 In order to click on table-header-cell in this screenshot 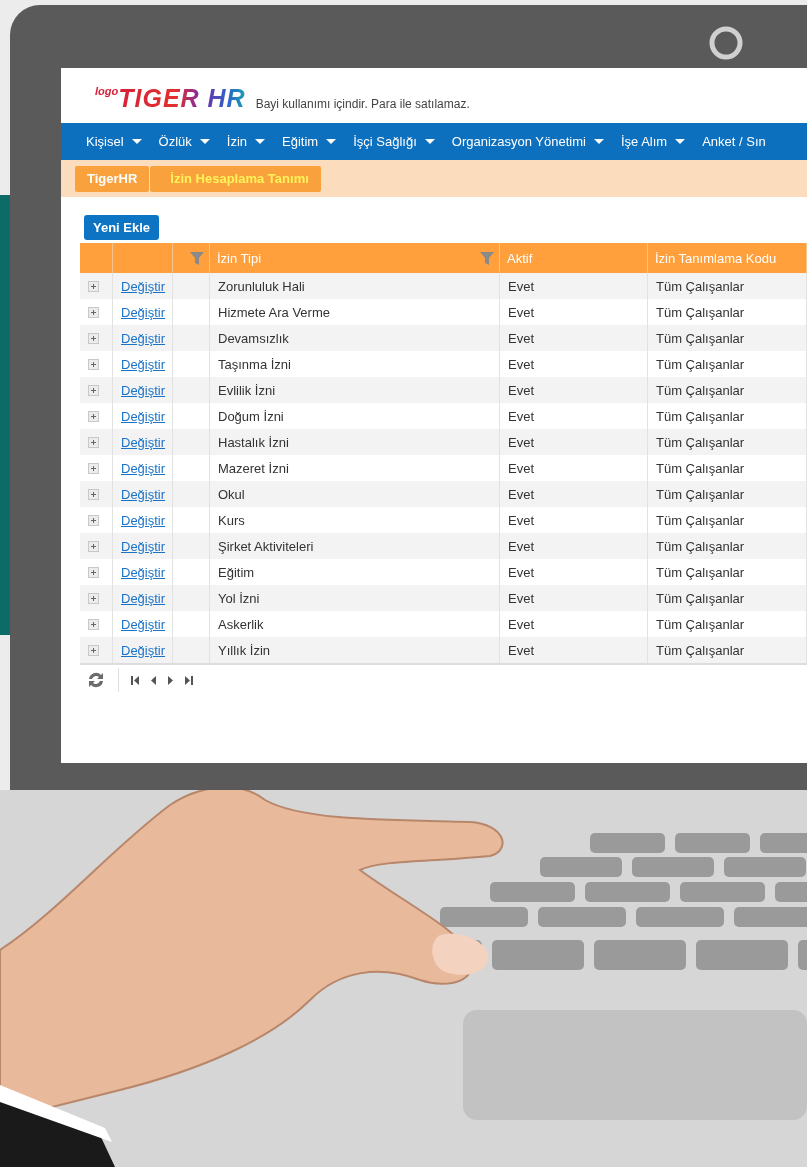, I will do `click(96, 258)`.